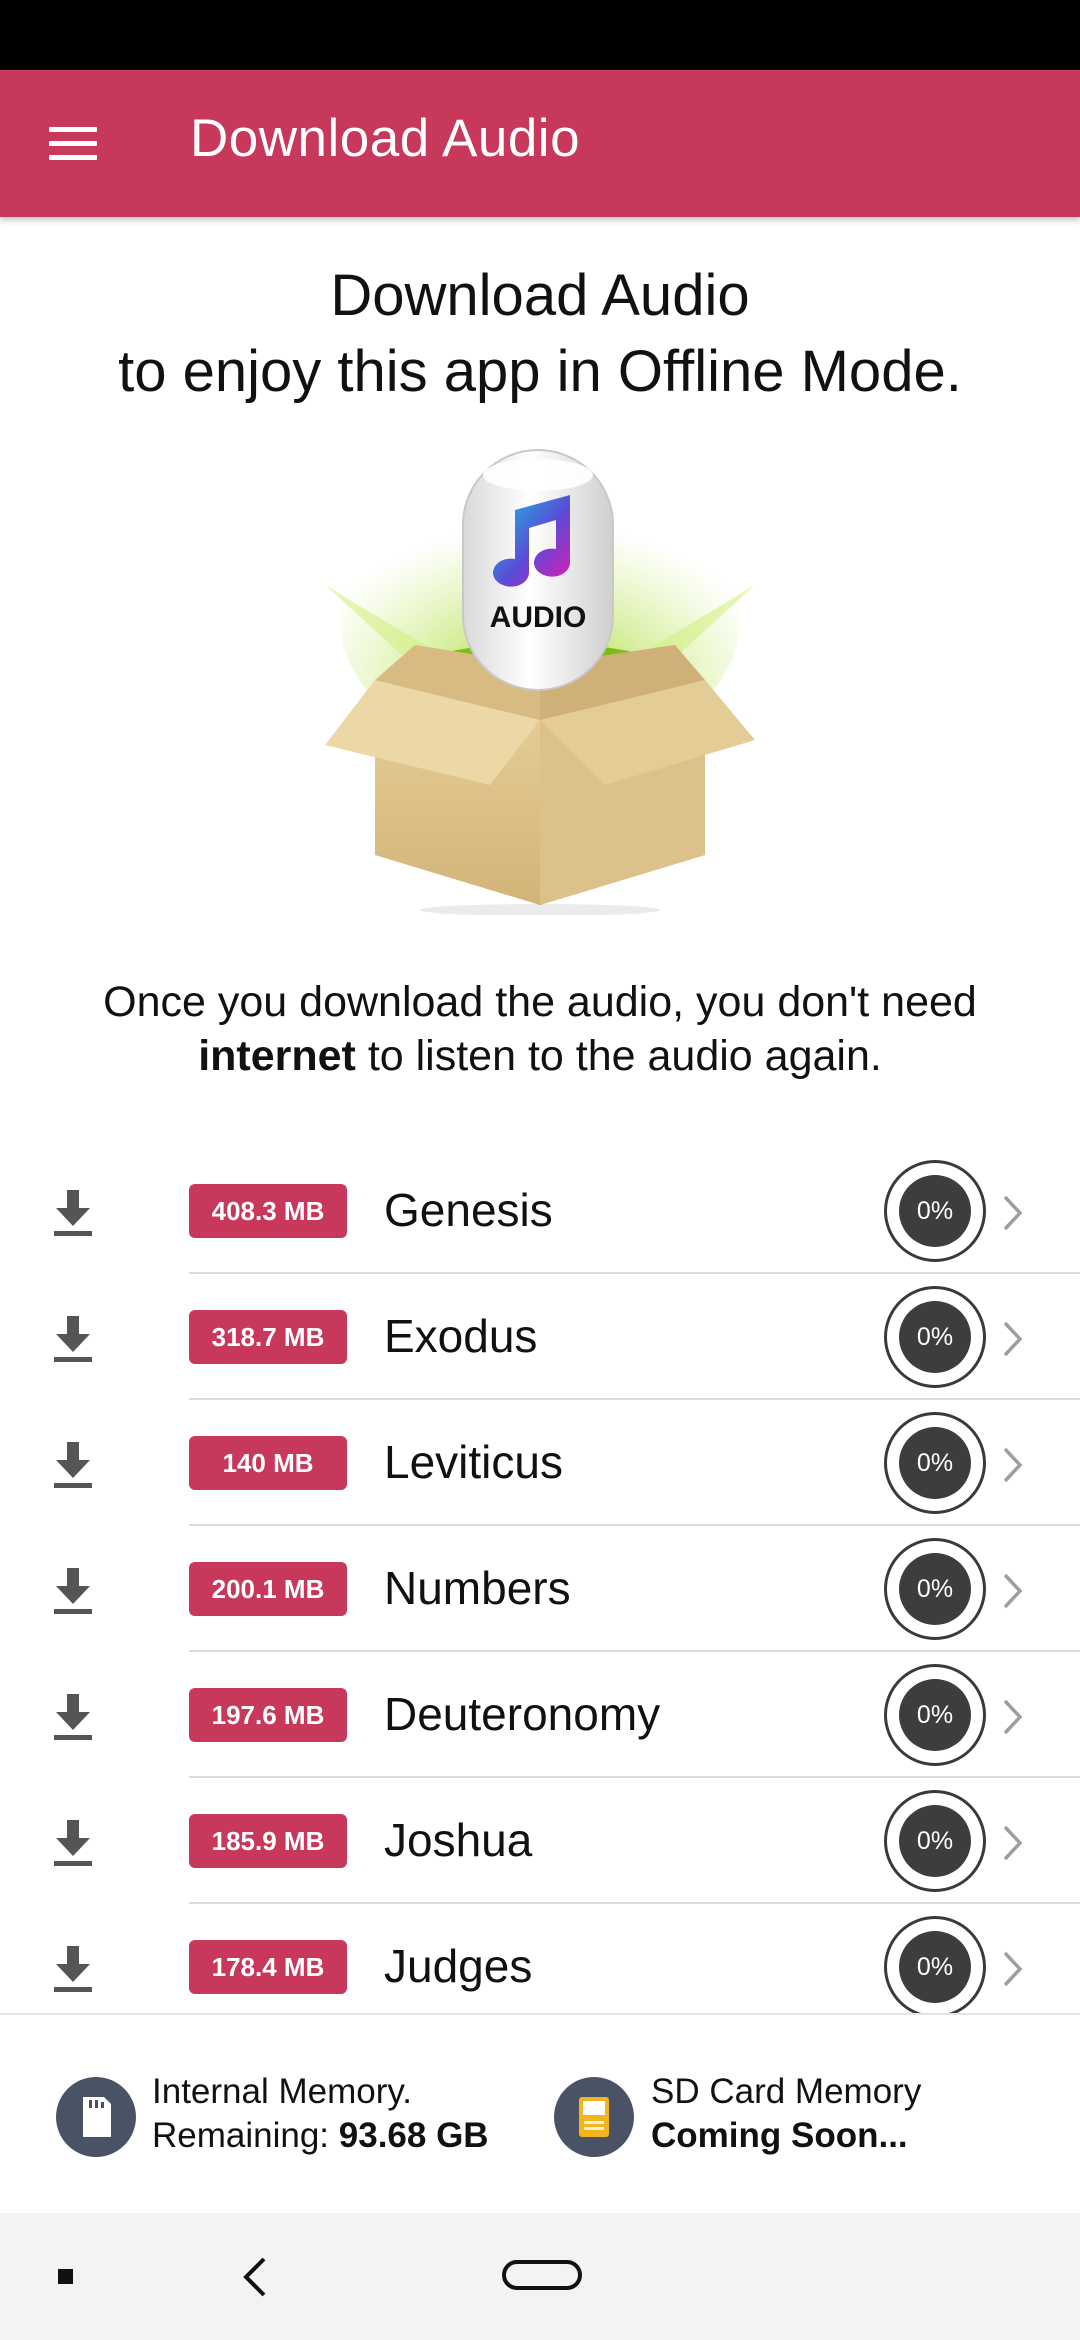 This screenshot has height=2340, width=1080. Describe the element at coordinates (540, 35) in the screenshot. I see `status-bar` at that location.